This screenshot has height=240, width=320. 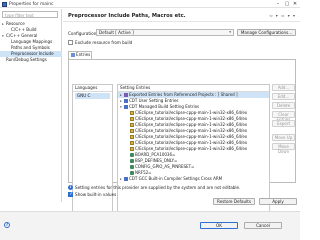 What do you see at coordinates (70, 194) in the screenshot?
I see `show-builtin-checkbox` at bounding box center [70, 194].